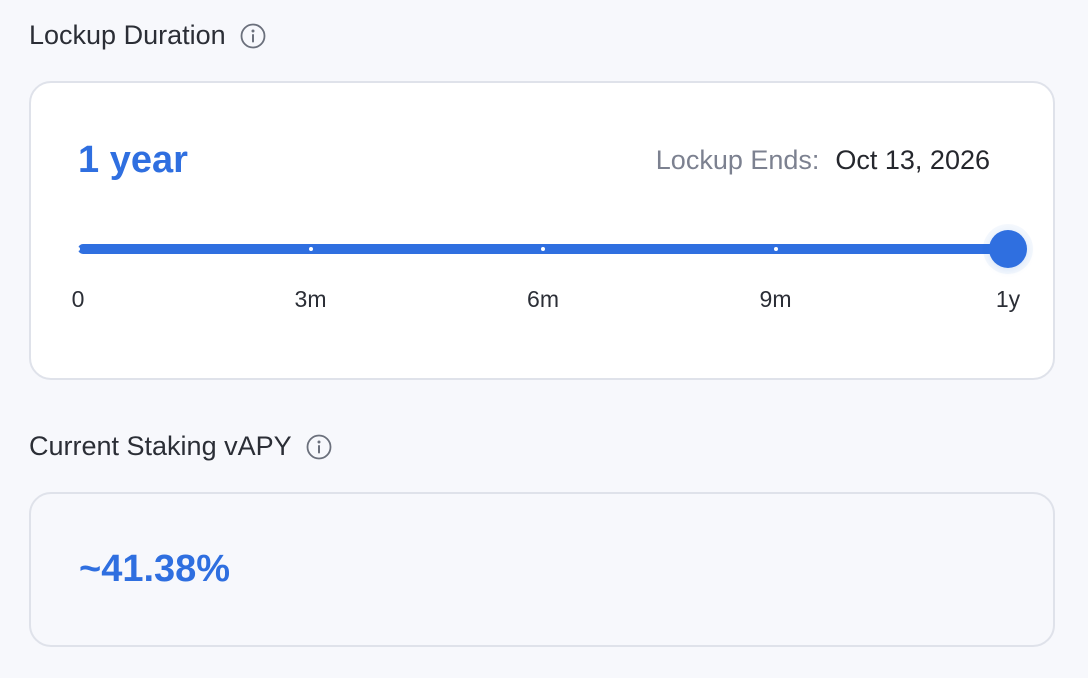  What do you see at coordinates (310, 299) in the screenshot?
I see `slider-tick-label-3m: 3m` at bounding box center [310, 299].